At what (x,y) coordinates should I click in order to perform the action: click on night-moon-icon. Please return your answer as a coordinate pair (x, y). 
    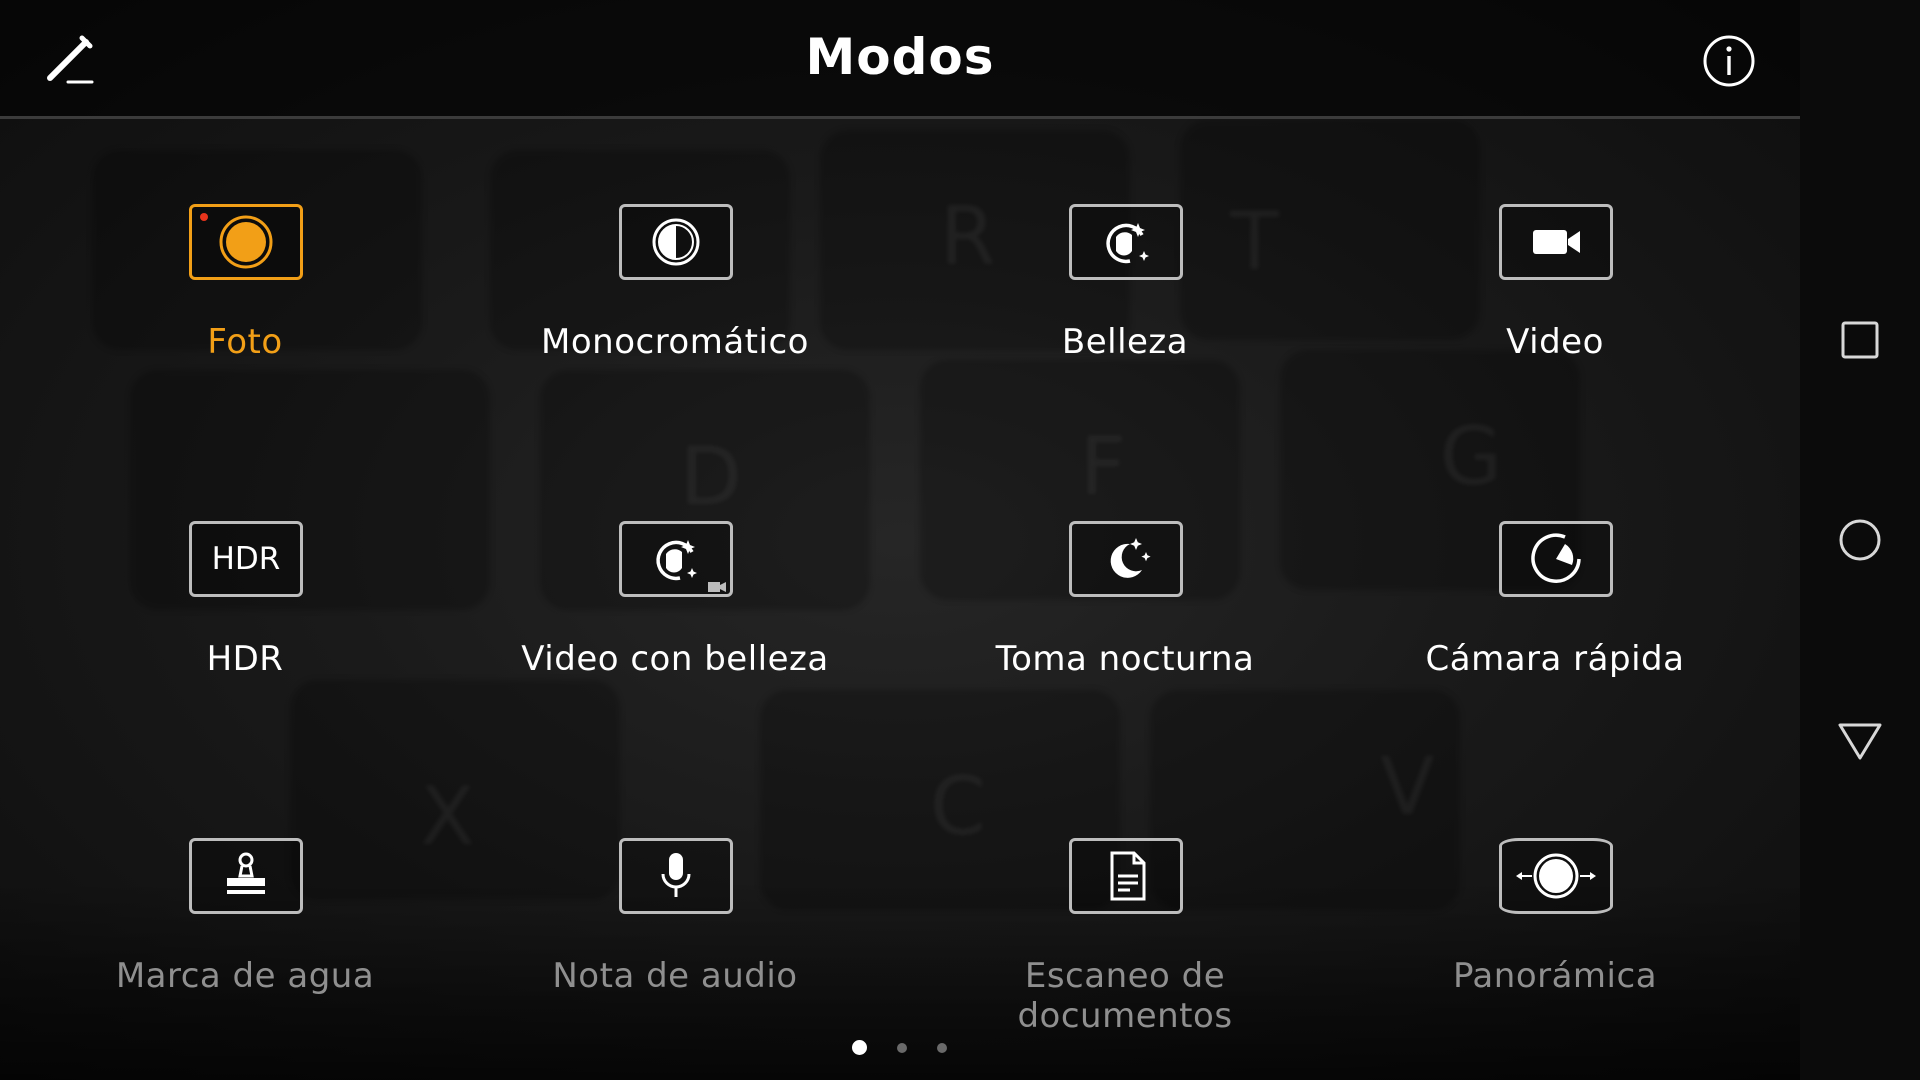
    Looking at the image, I should click on (1126, 559).